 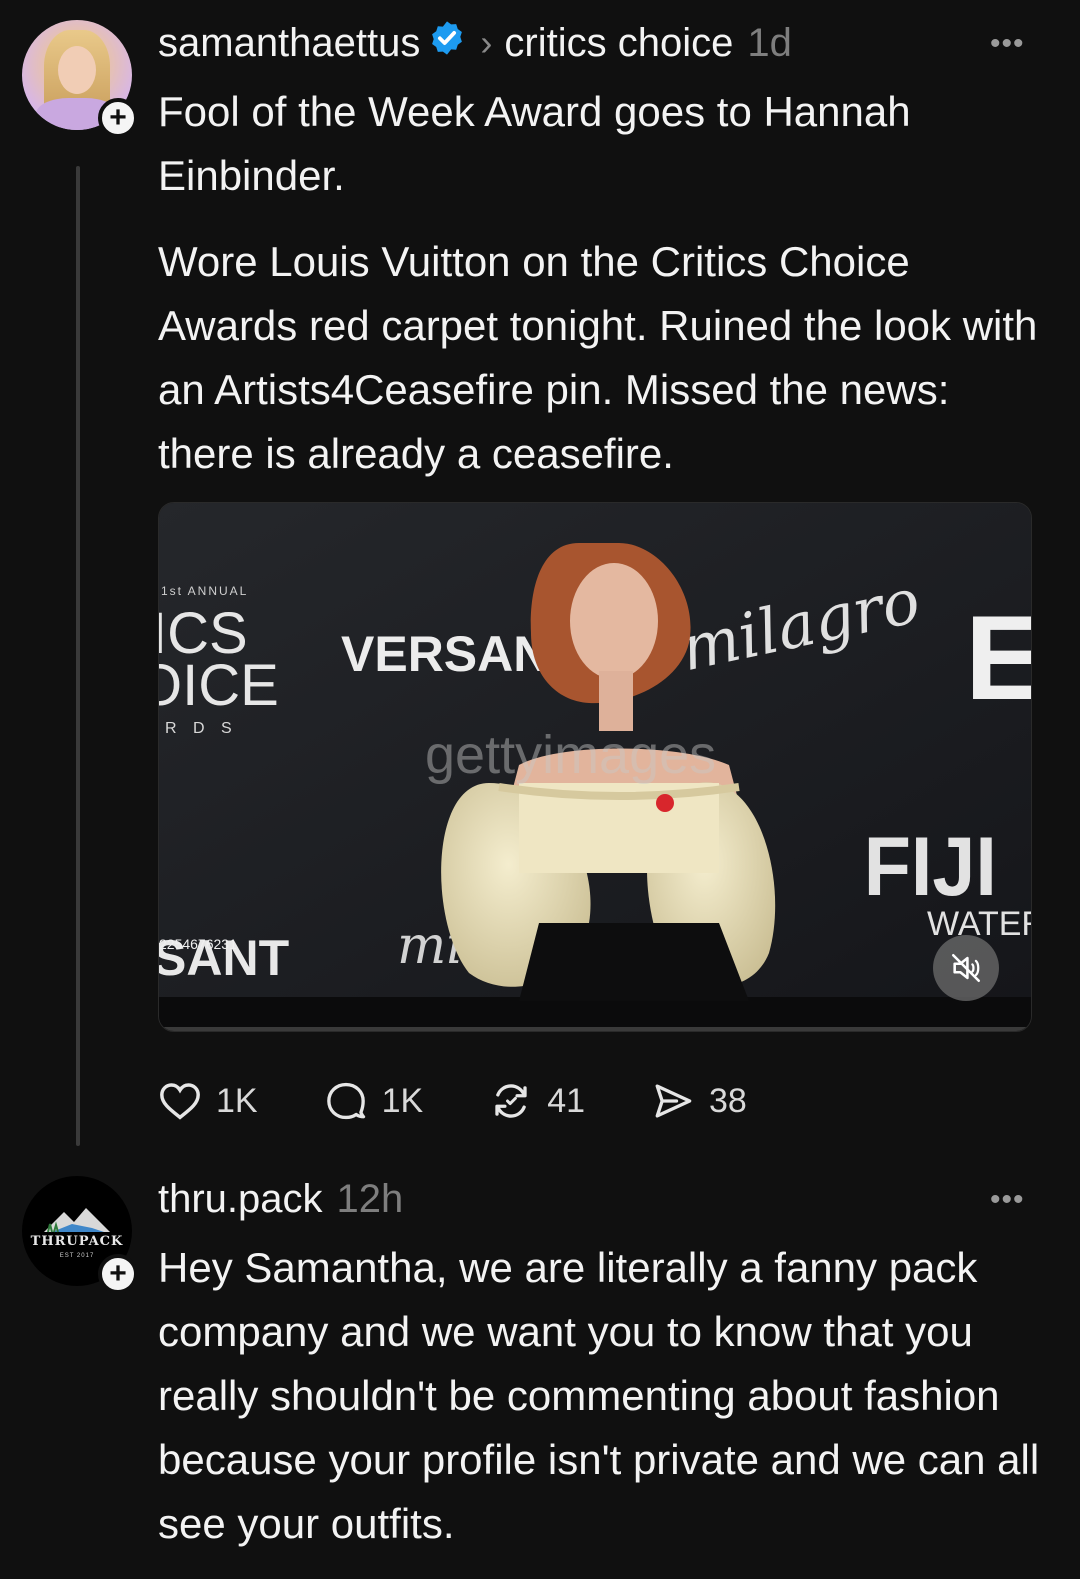 I want to click on send-share-icon, so click(x=673, y=1101).